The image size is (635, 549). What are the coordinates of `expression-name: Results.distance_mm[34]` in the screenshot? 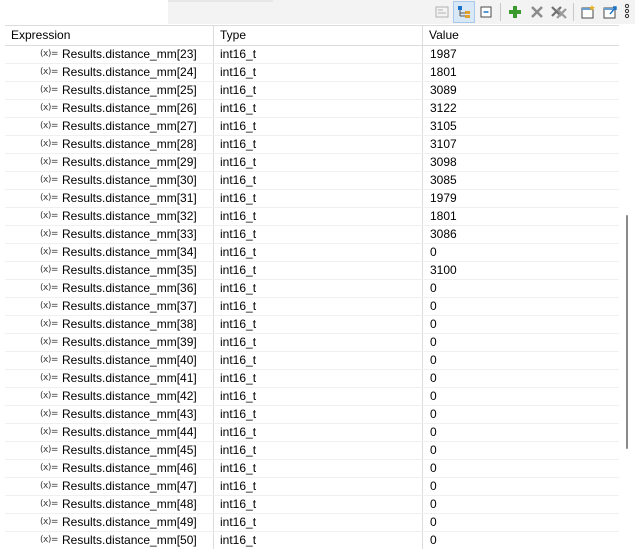 It's located at (129, 252).